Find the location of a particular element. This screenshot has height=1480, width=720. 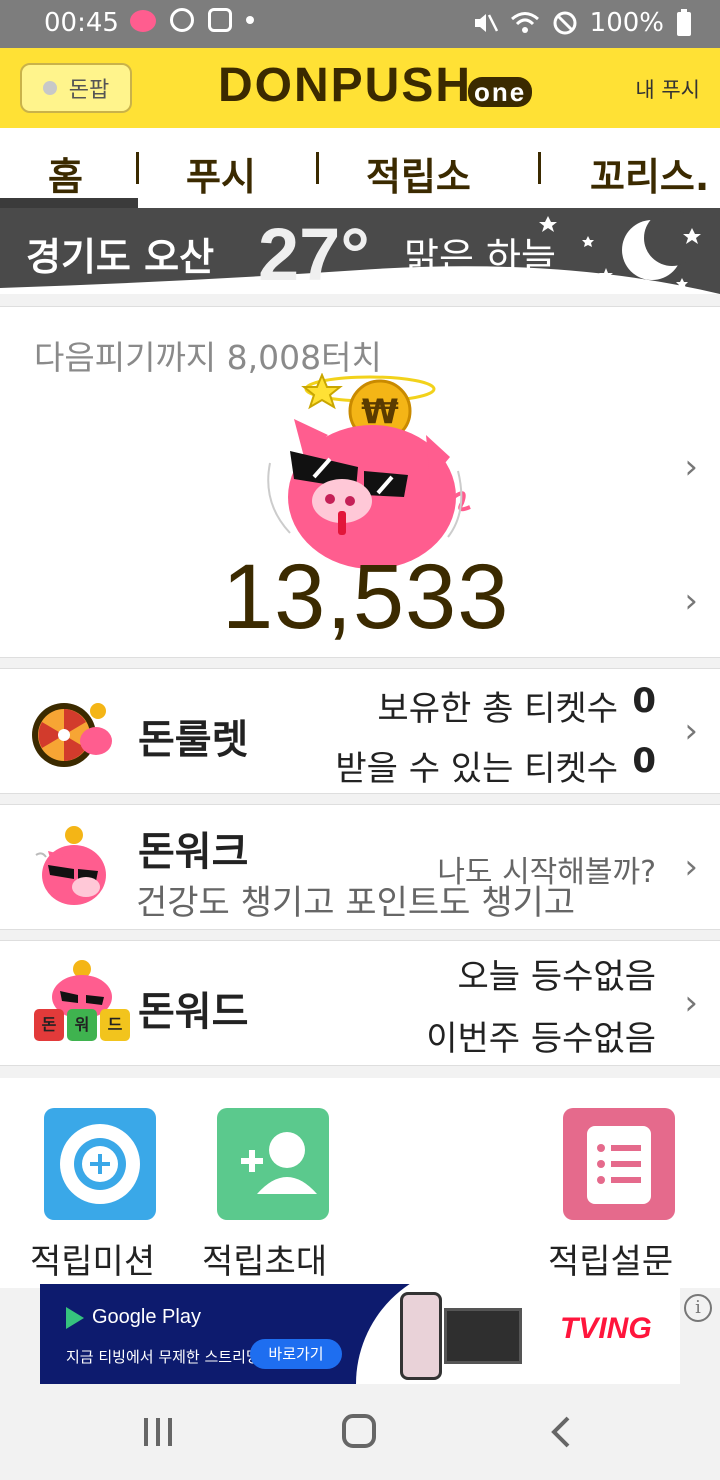

wifi-icon is located at coordinates (524, 22).